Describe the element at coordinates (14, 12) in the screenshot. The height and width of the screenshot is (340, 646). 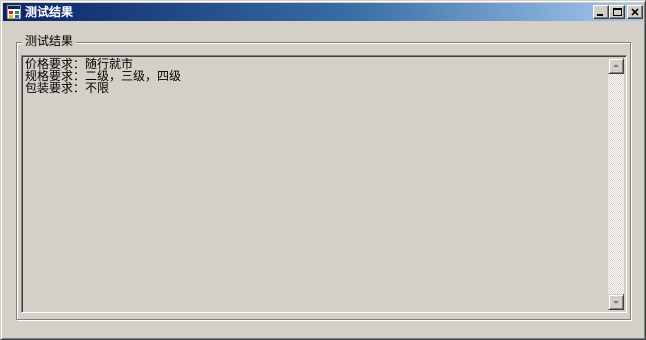
I see `app-window-icon` at that location.